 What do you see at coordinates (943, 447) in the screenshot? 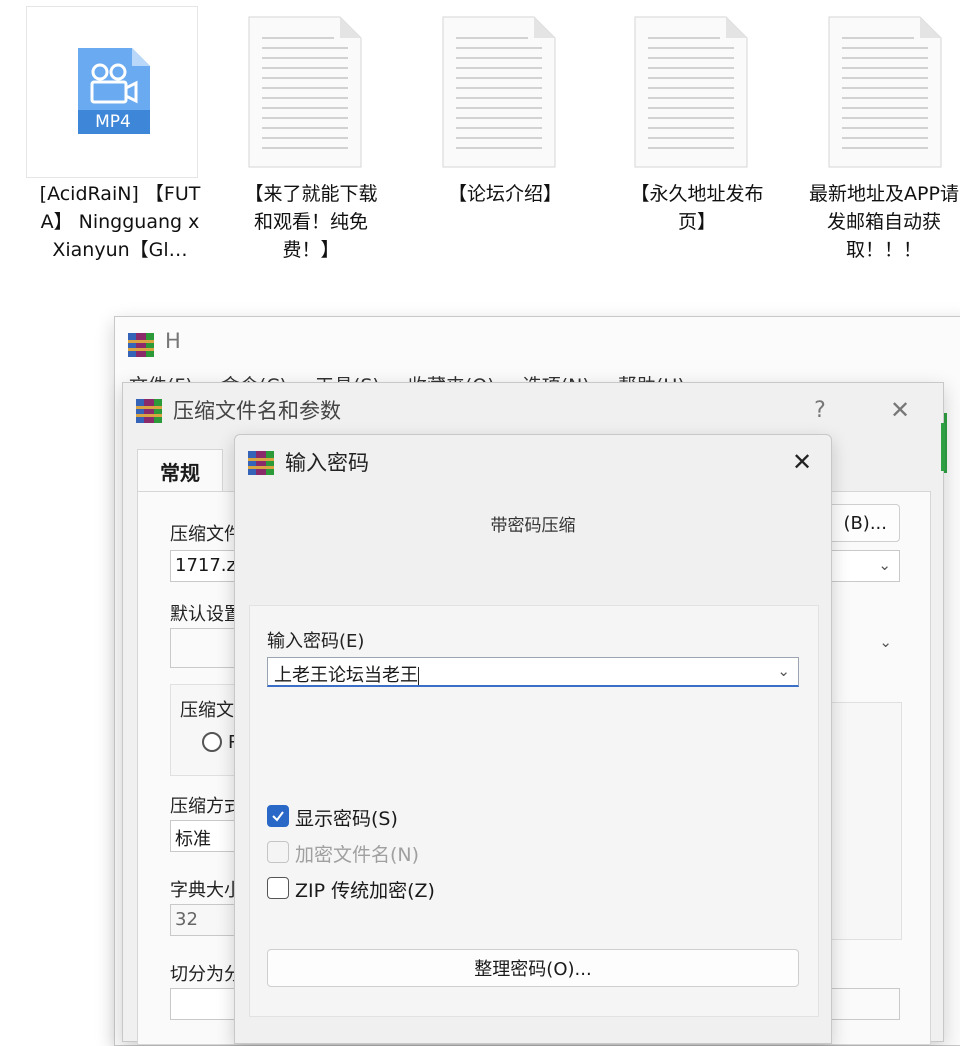
I see `toolbar-accent-strip` at bounding box center [943, 447].